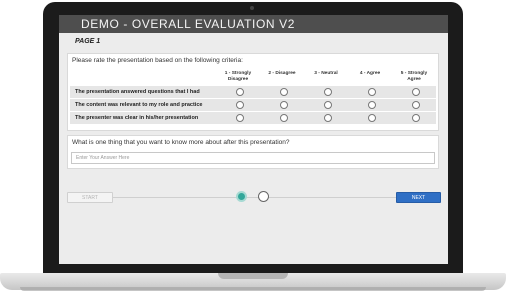 The image size is (506, 292). What do you see at coordinates (414, 76) in the screenshot?
I see `scale-header-5: 5 - Strongly Agree` at bounding box center [414, 76].